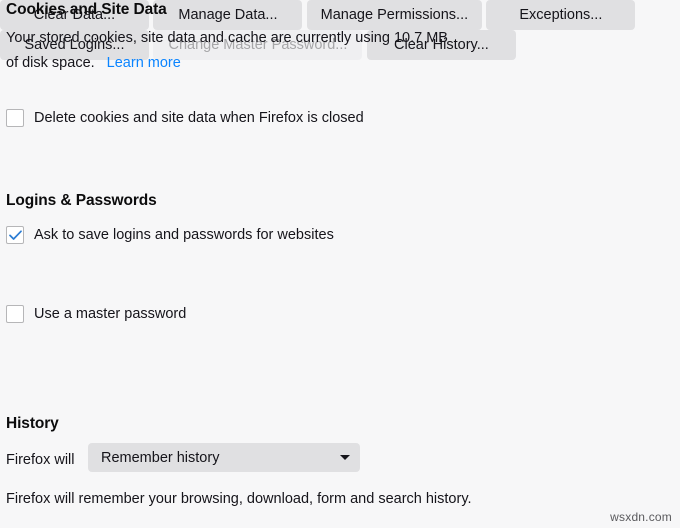  I want to click on use-master-password-checkbox, so click(15, 314).